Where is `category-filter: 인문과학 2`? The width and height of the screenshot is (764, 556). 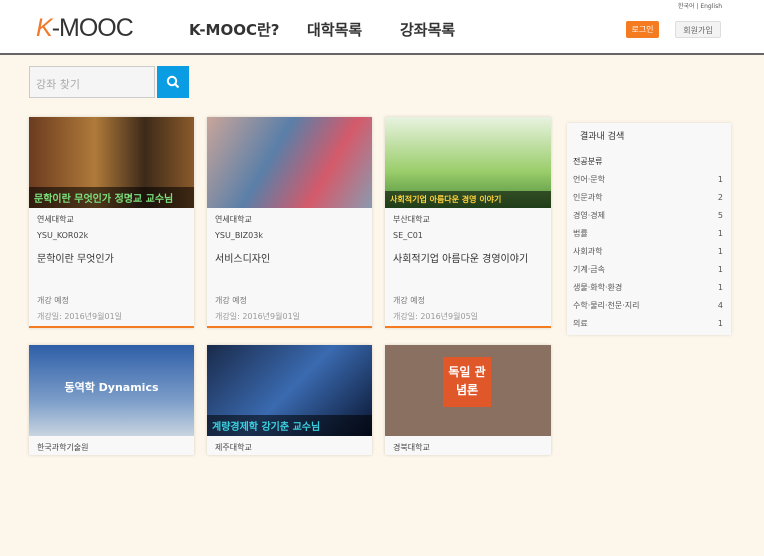 category-filter: 인문과학 2 is located at coordinates (649, 198).